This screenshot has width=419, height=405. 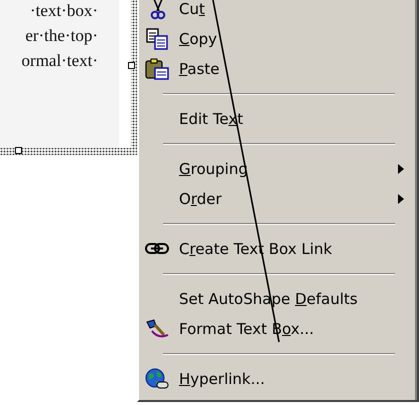 I want to click on menu-item: Paste, so click(x=278, y=69).